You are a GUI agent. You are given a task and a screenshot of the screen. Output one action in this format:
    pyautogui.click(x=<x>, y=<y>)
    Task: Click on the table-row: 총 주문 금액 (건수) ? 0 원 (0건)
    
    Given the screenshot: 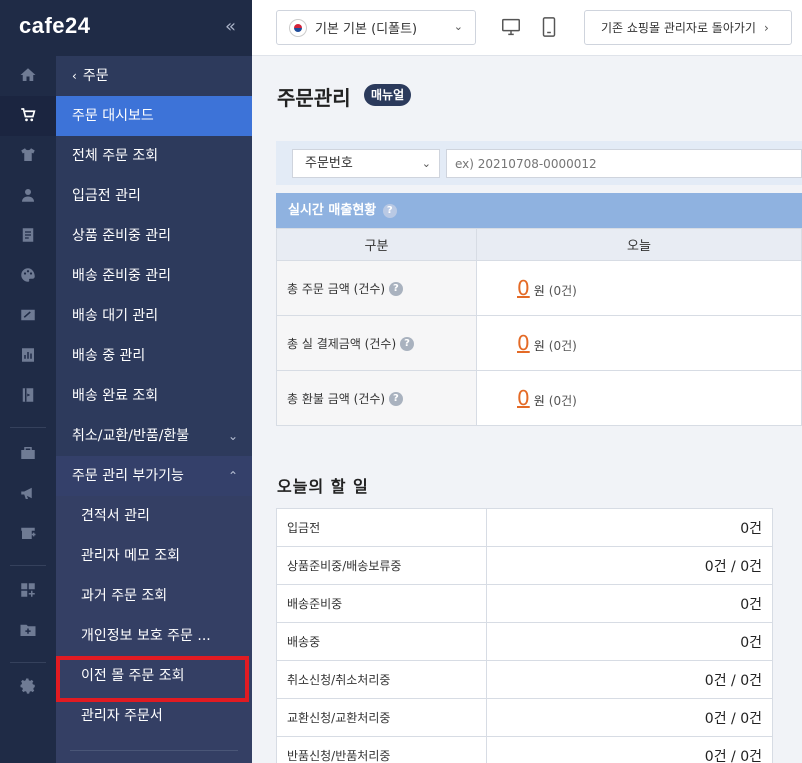 What is the action you would take?
    pyautogui.click(x=539, y=288)
    